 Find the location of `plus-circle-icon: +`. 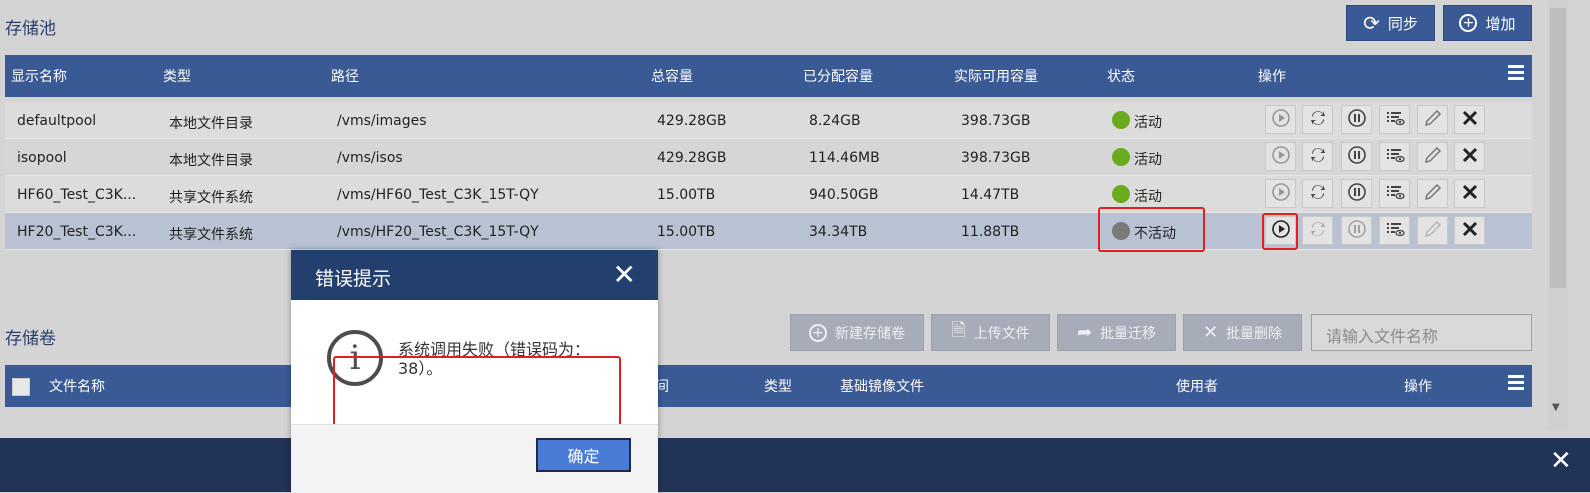

plus-circle-icon: + is located at coordinates (818, 332).